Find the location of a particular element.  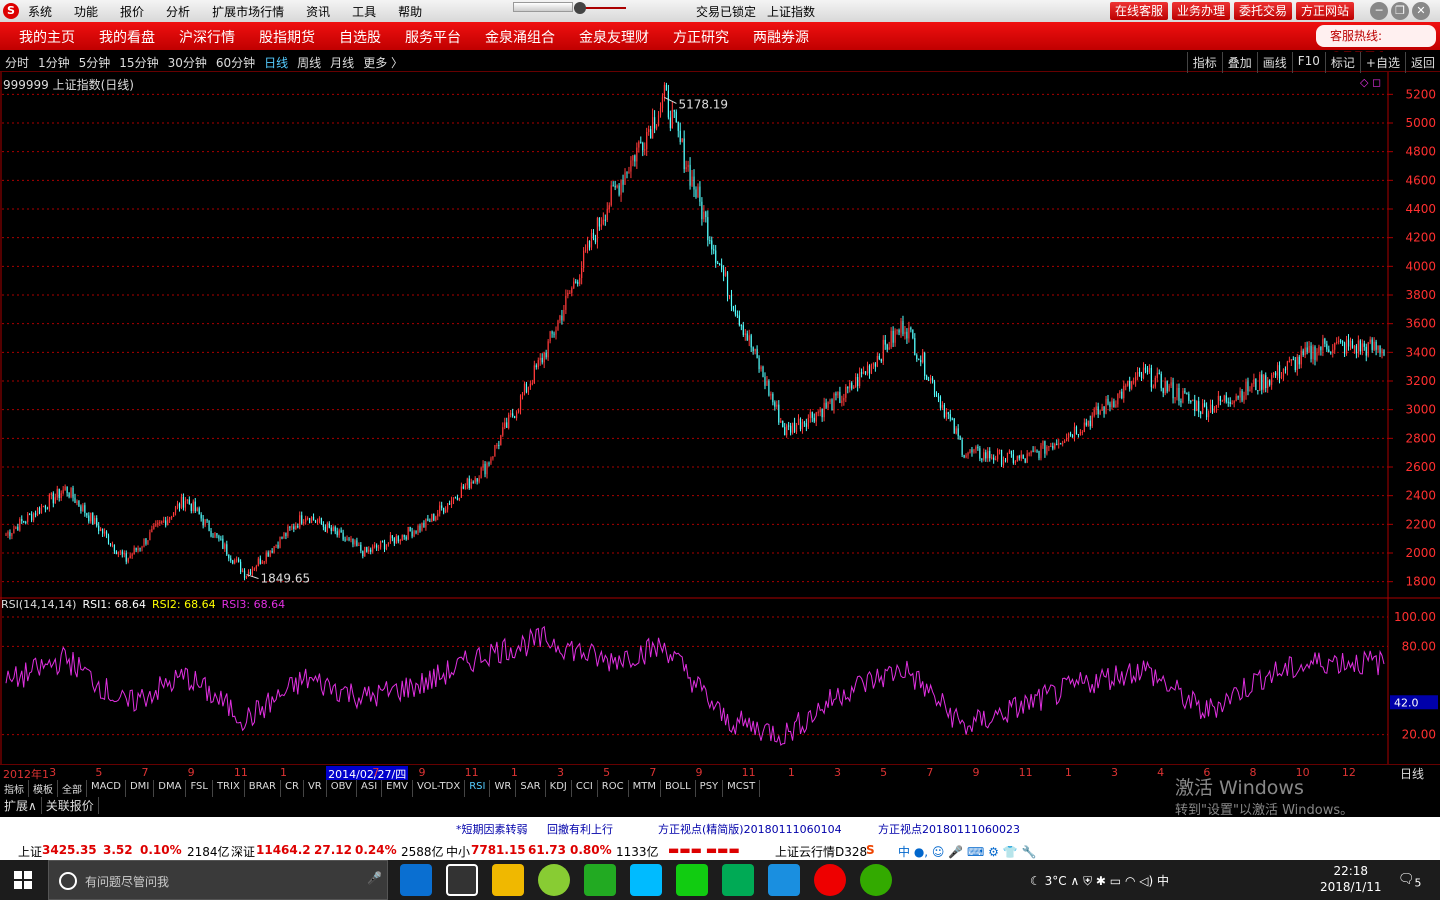

related-quote-tab: 关联报价 is located at coordinates (70, 805).